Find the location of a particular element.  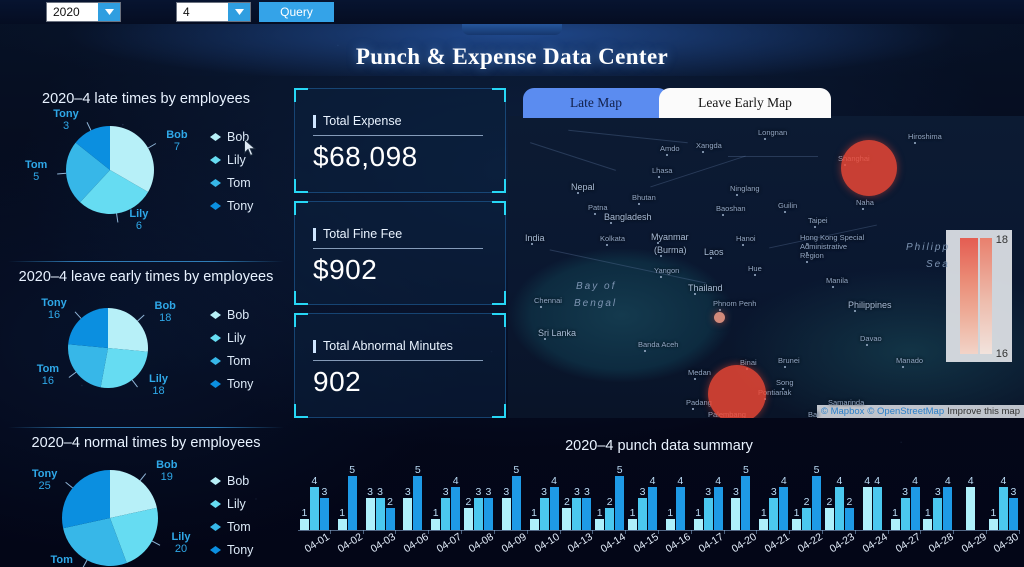

chevron-down-icon is located at coordinates (239, 12).